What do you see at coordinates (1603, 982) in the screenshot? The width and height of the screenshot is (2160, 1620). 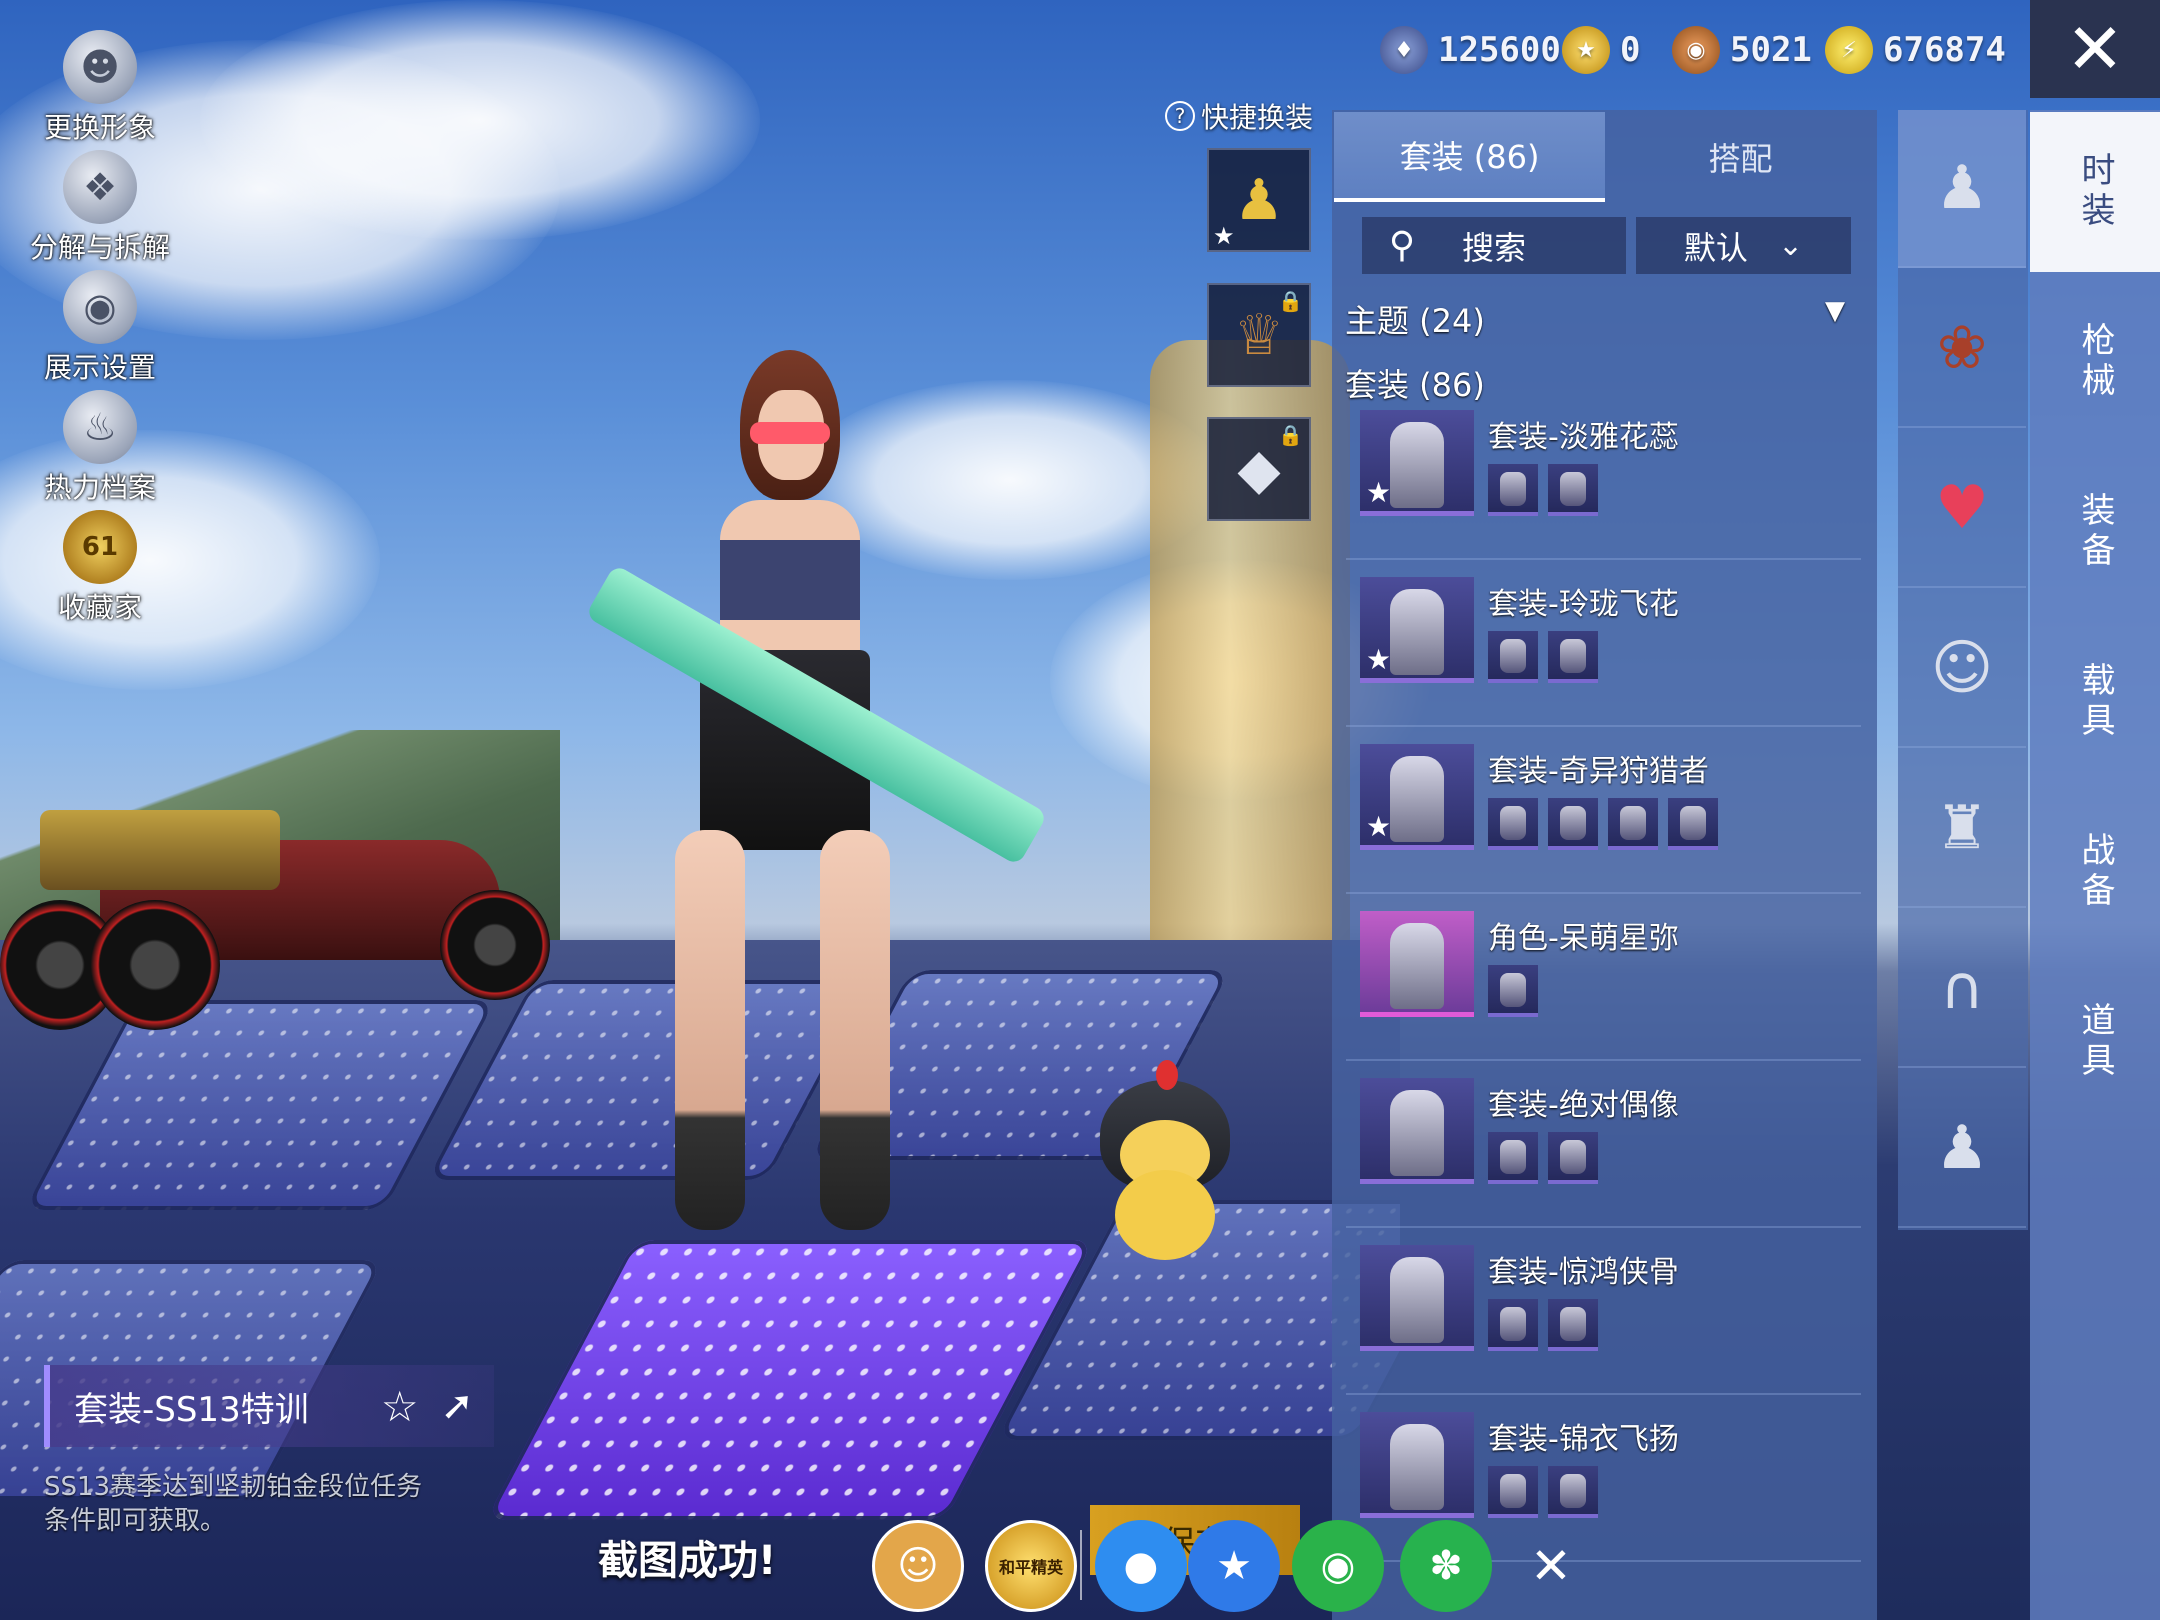 I see `suit-list-item: 角色-呆萌星弥` at bounding box center [1603, 982].